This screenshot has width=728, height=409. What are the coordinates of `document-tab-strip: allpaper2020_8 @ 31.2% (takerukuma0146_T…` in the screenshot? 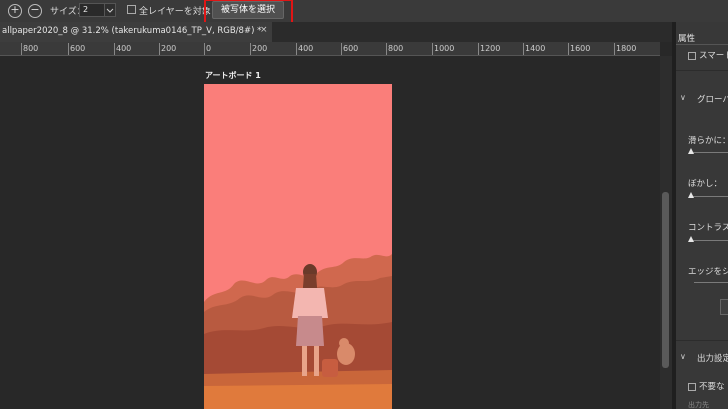 It's located at (336, 32).